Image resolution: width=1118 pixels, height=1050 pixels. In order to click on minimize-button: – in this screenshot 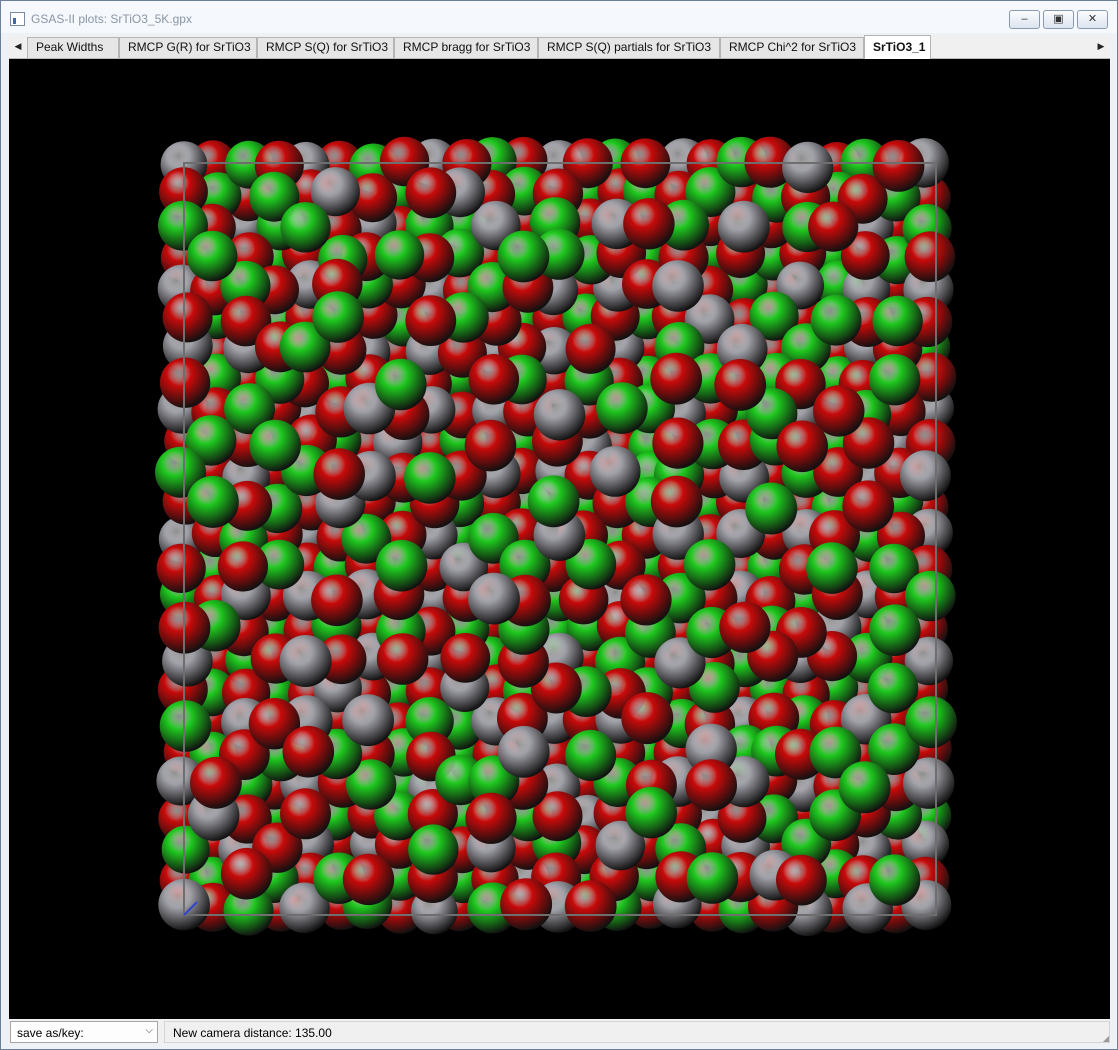, I will do `click(1024, 19)`.